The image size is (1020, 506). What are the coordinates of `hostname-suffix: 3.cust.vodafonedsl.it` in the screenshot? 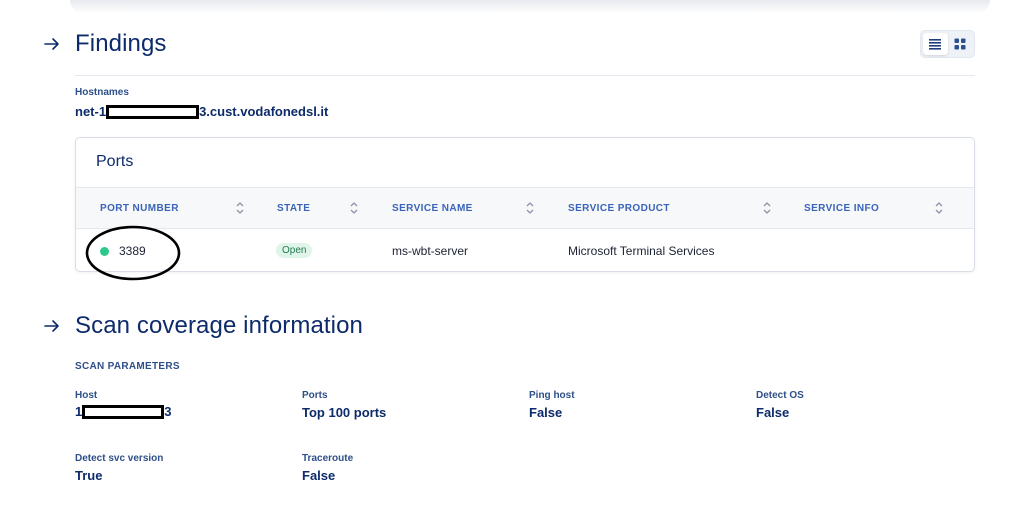 It's located at (264, 111).